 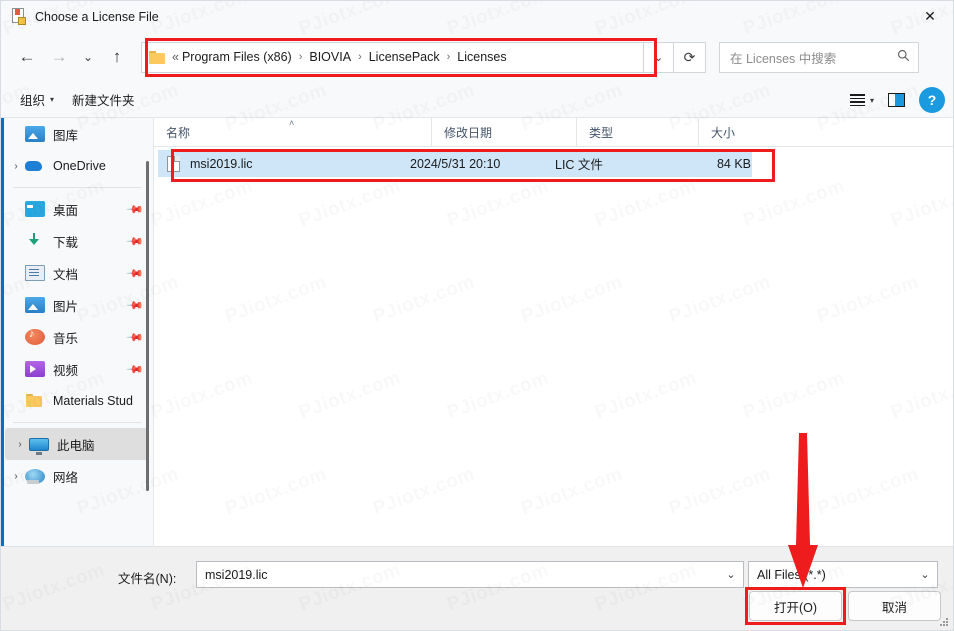 I want to click on sidebar-scrollbar, so click(x=147, y=326).